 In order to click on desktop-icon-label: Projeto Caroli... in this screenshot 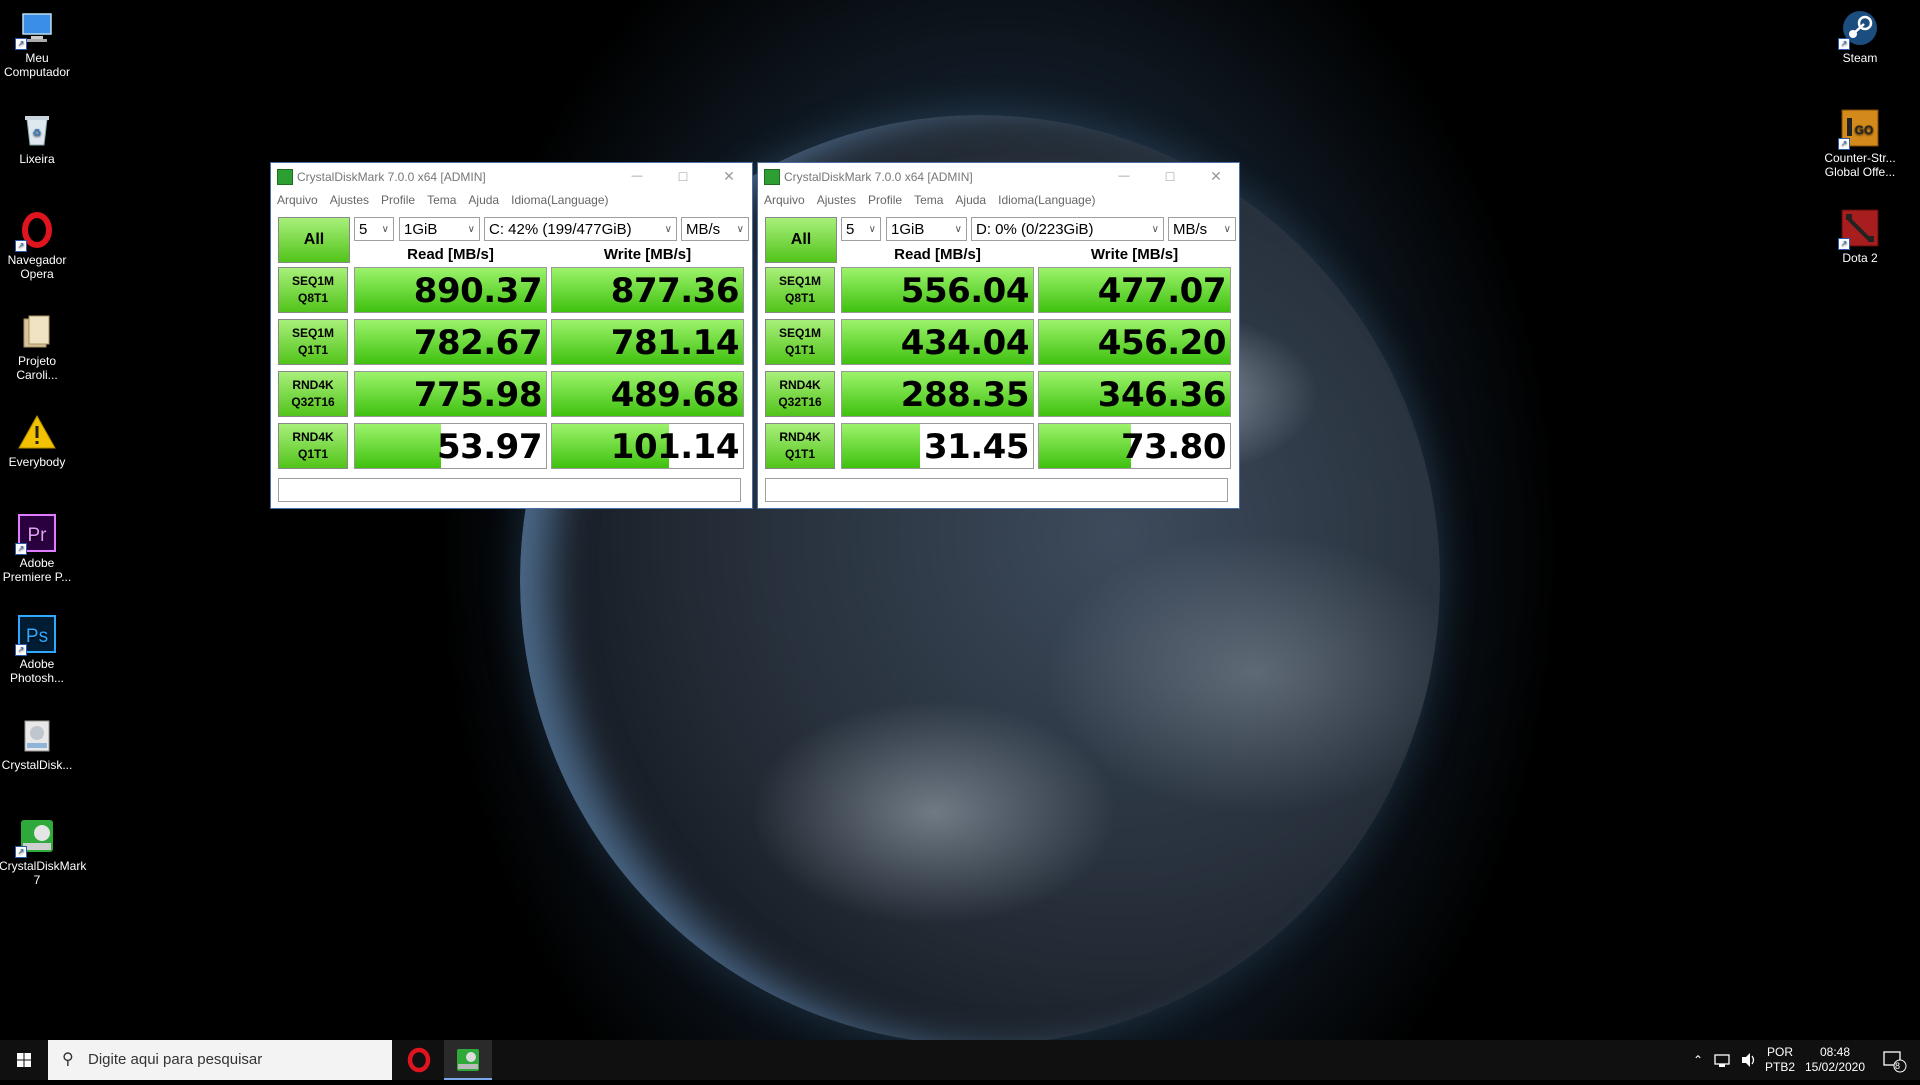, I will do `click(37, 368)`.